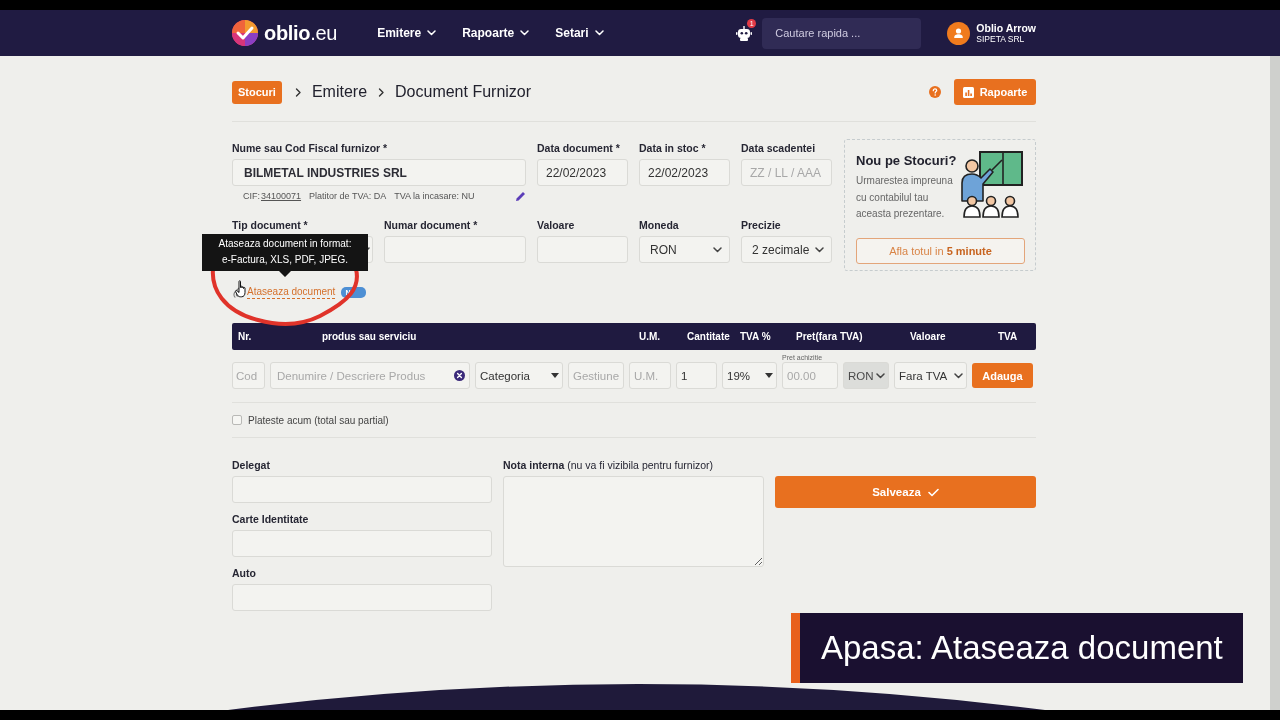 The height and width of the screenshot is (720, 1280). What do you see at coordinates (940, 250) in the screenshot?
I see `video-link-button: Afla totul in 5 minute` at bounding box center [940, 250].